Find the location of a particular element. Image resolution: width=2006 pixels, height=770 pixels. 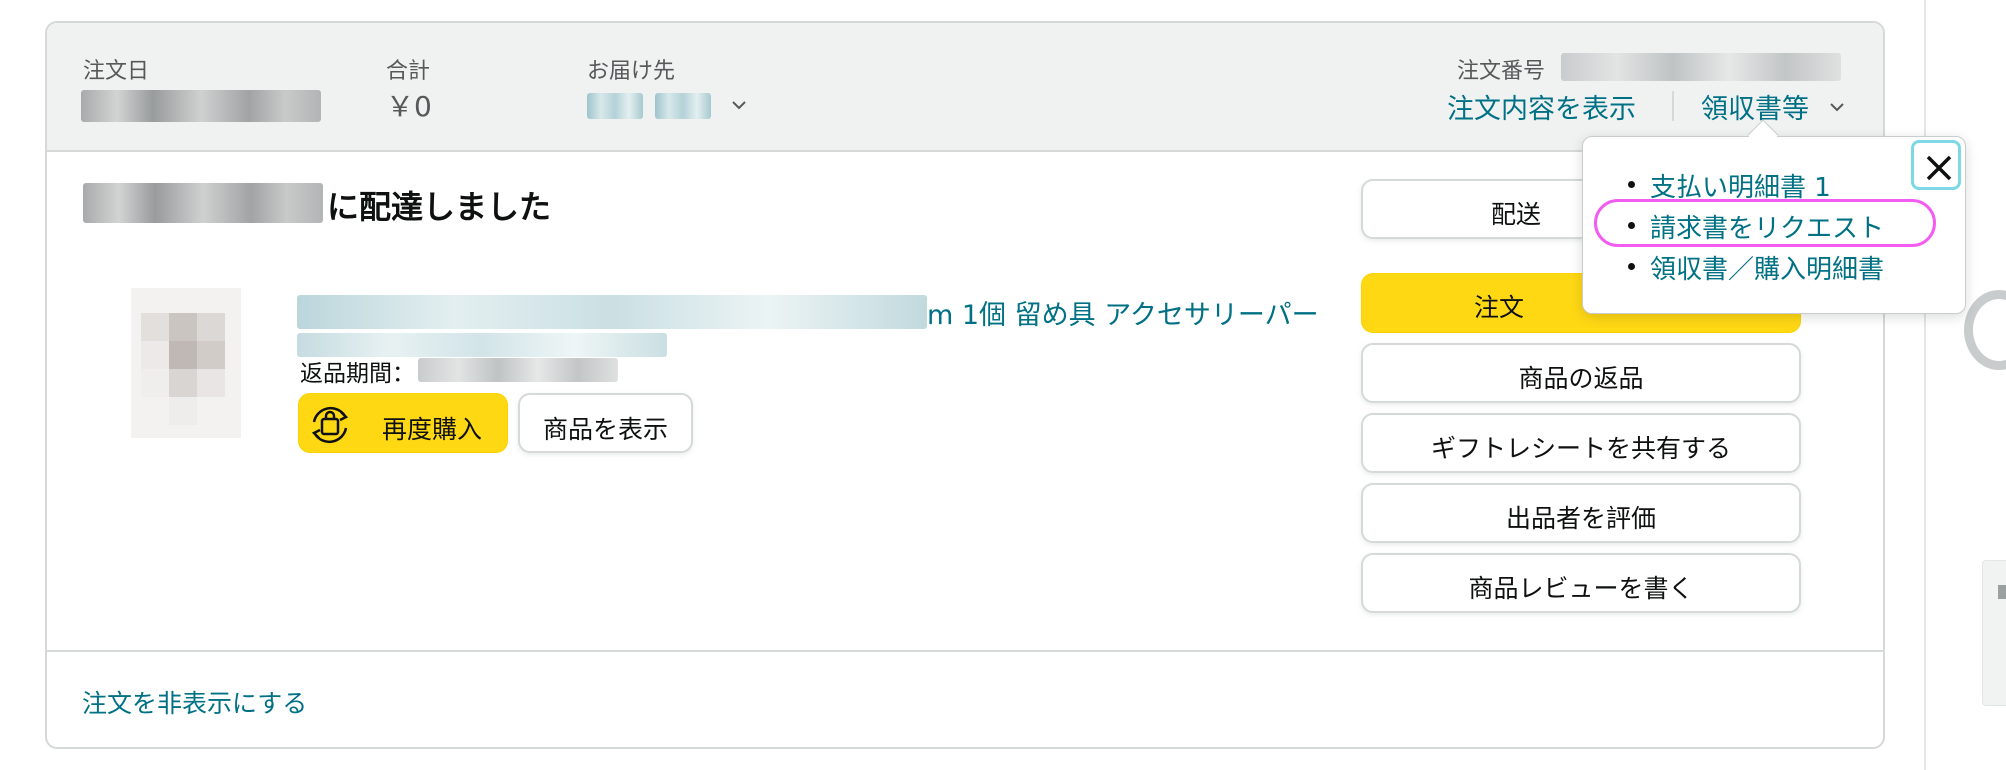

close-icon is located at coordinates (1939, 168).